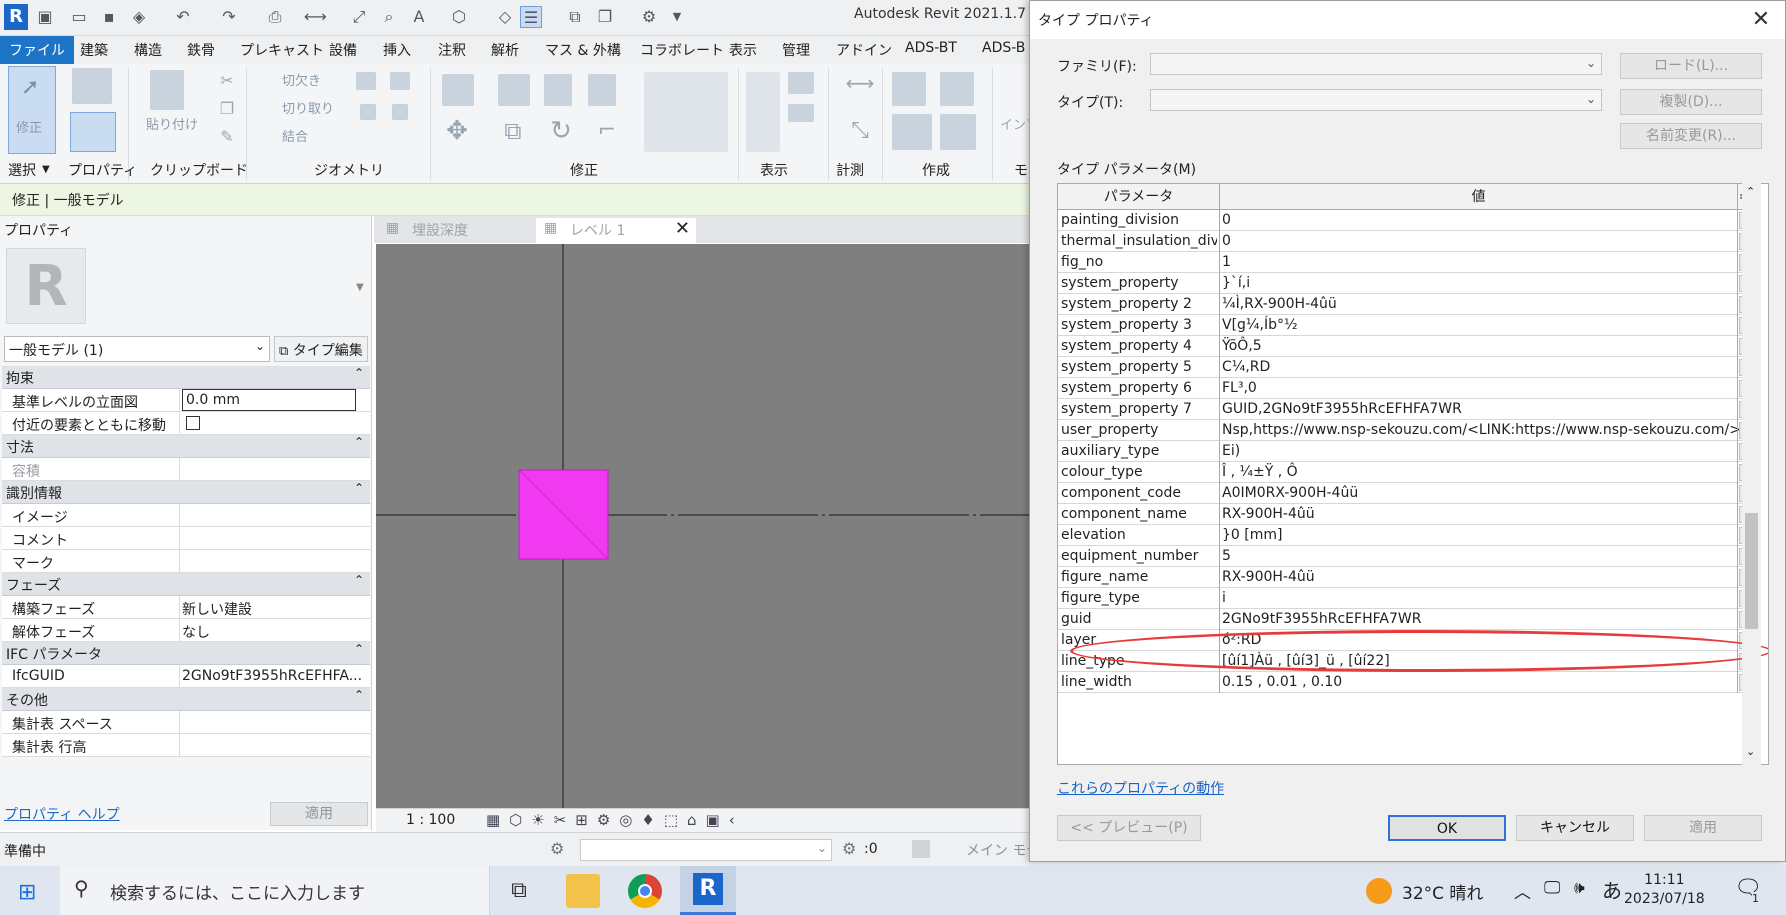  I want to click on view-tab-level-1: ▦ レベル 1 ✕, so click(616, 230).